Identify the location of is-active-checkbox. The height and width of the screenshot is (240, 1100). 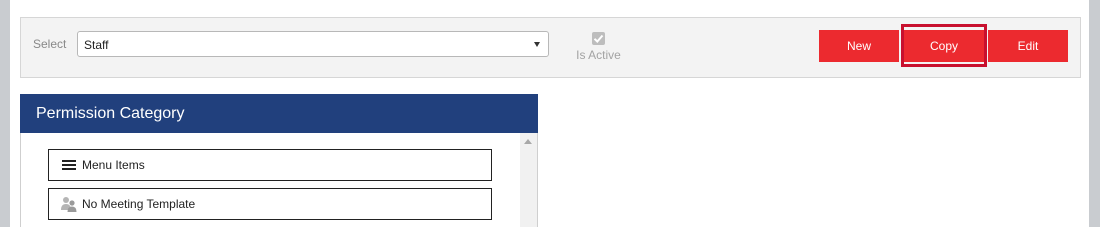
(598, 38).